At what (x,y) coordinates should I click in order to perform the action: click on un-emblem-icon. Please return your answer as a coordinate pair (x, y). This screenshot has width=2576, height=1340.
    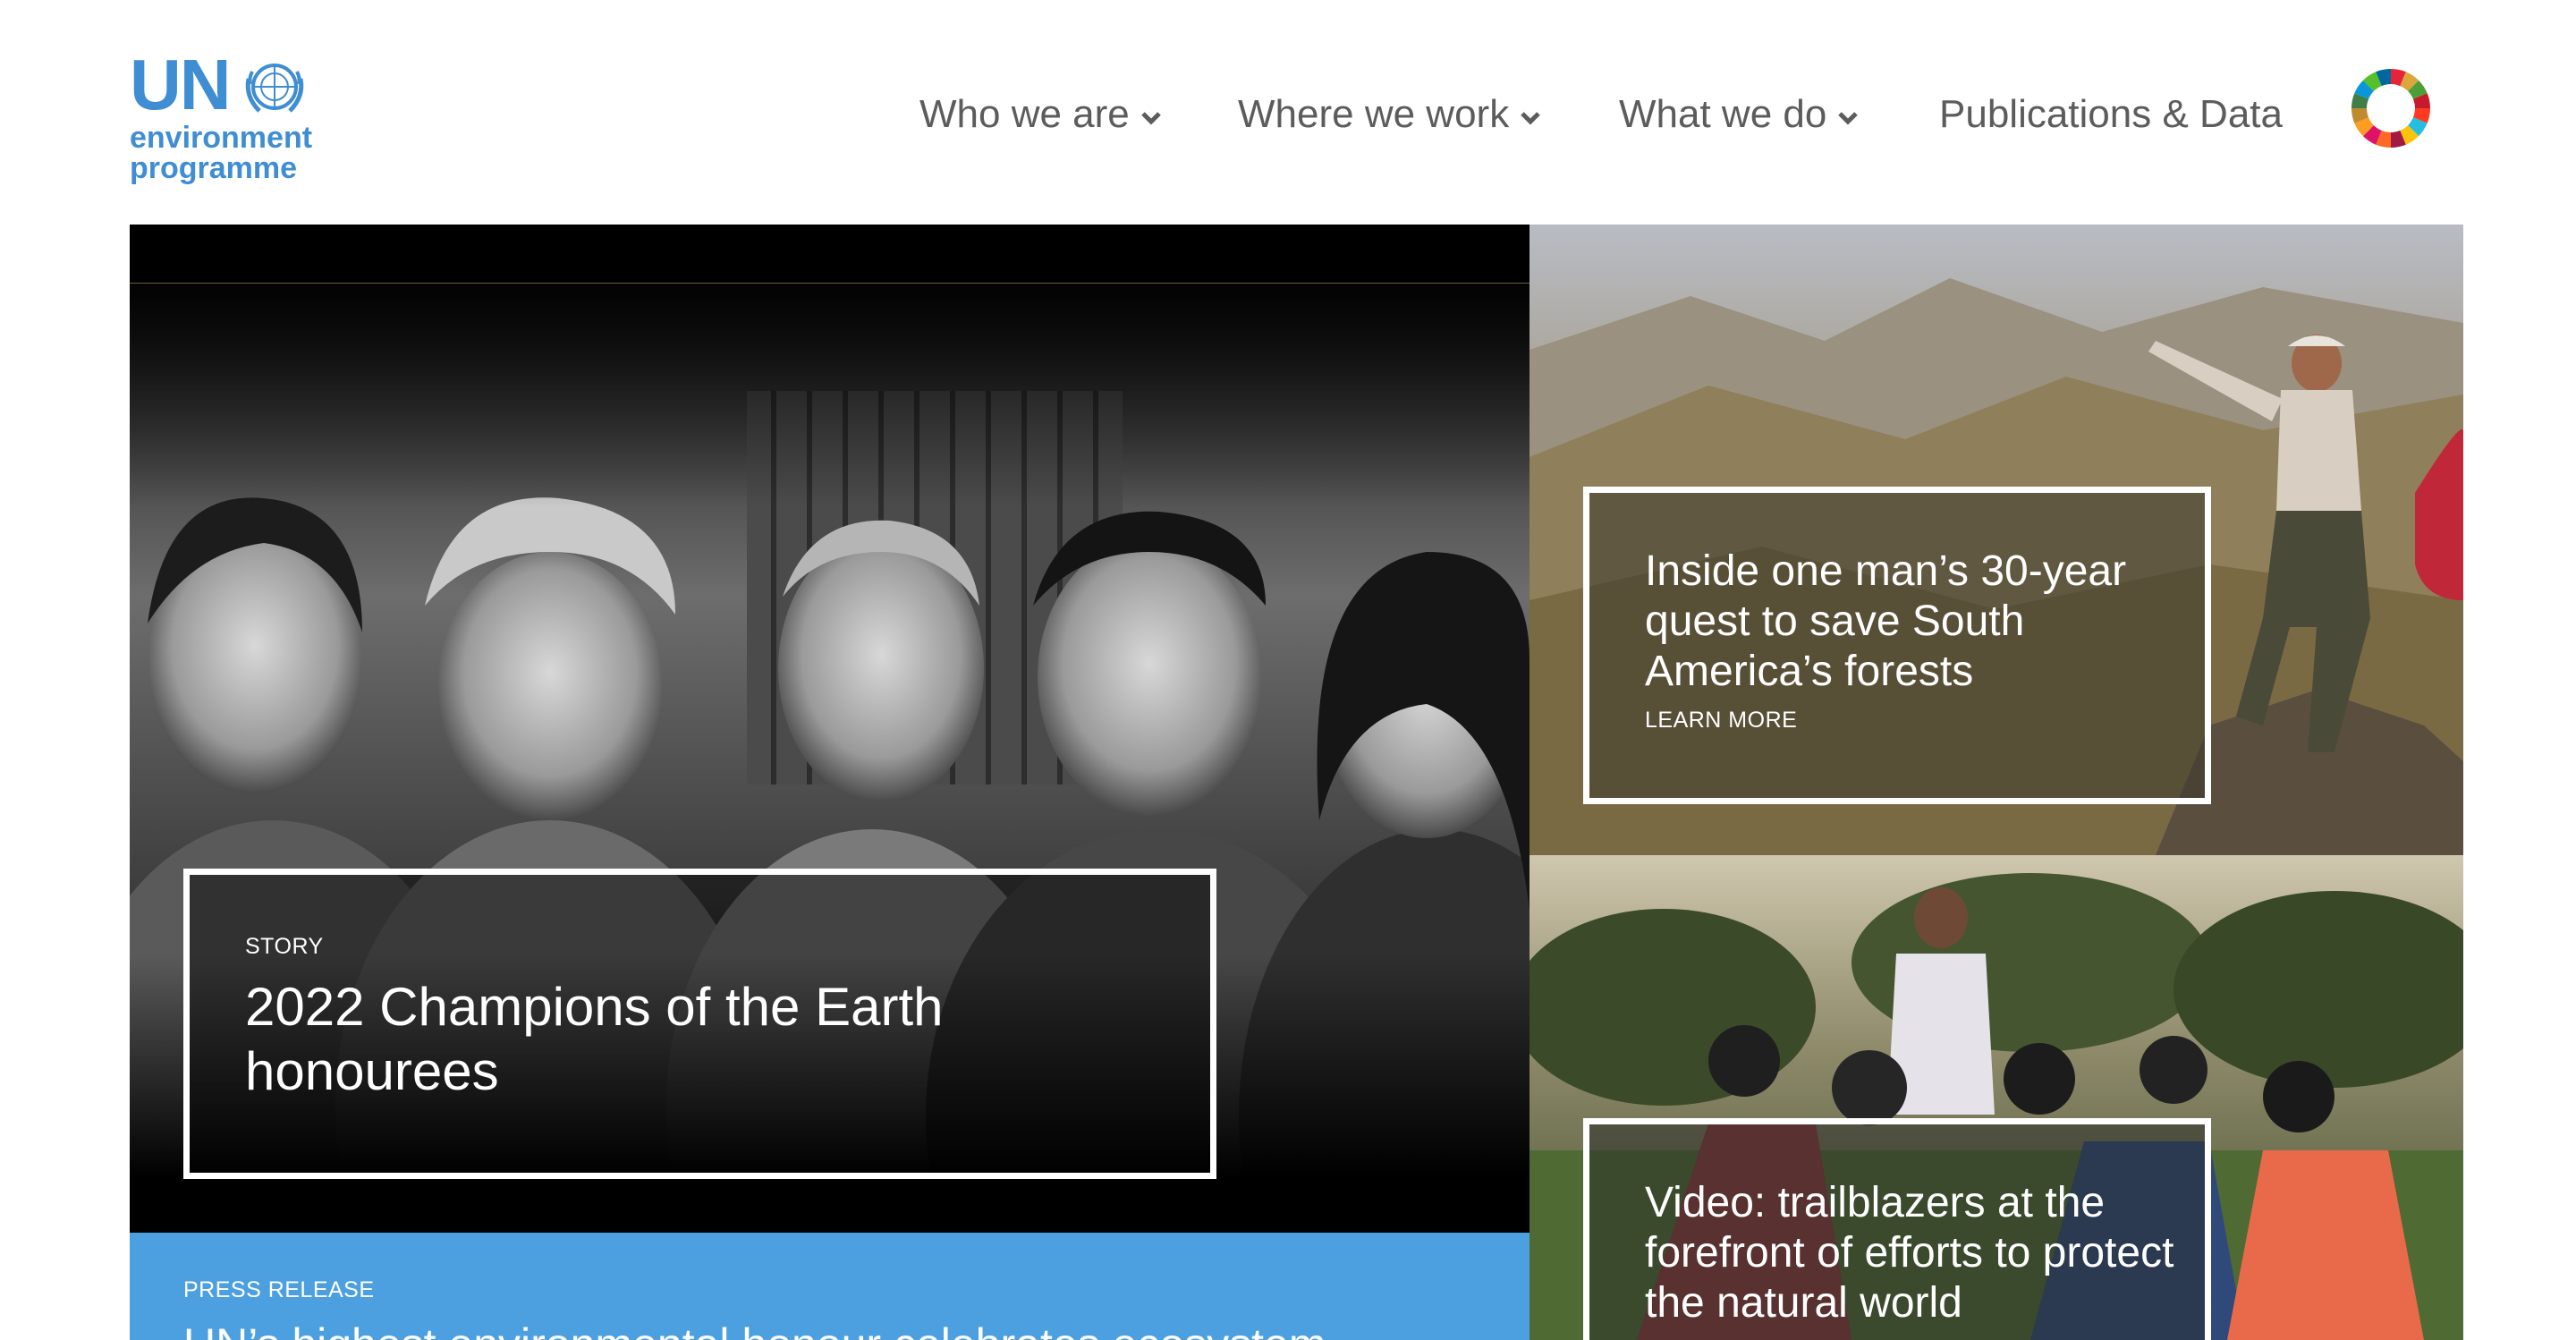
    Looking at the image, I should click on (274, 88).